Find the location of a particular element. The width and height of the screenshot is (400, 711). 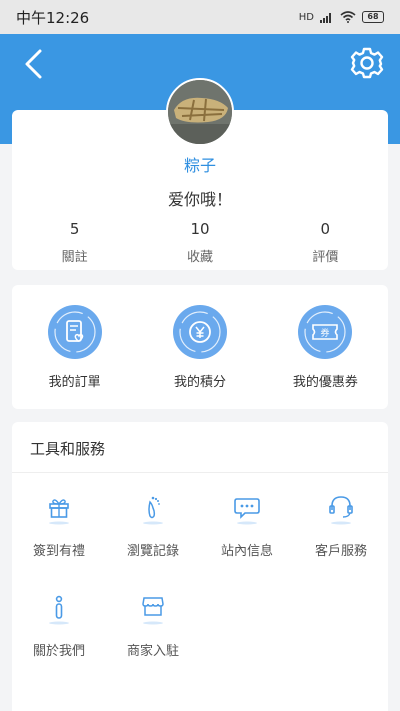

browsing-history-label: 瀏覽記錄 is located at coordinates (152, 551).